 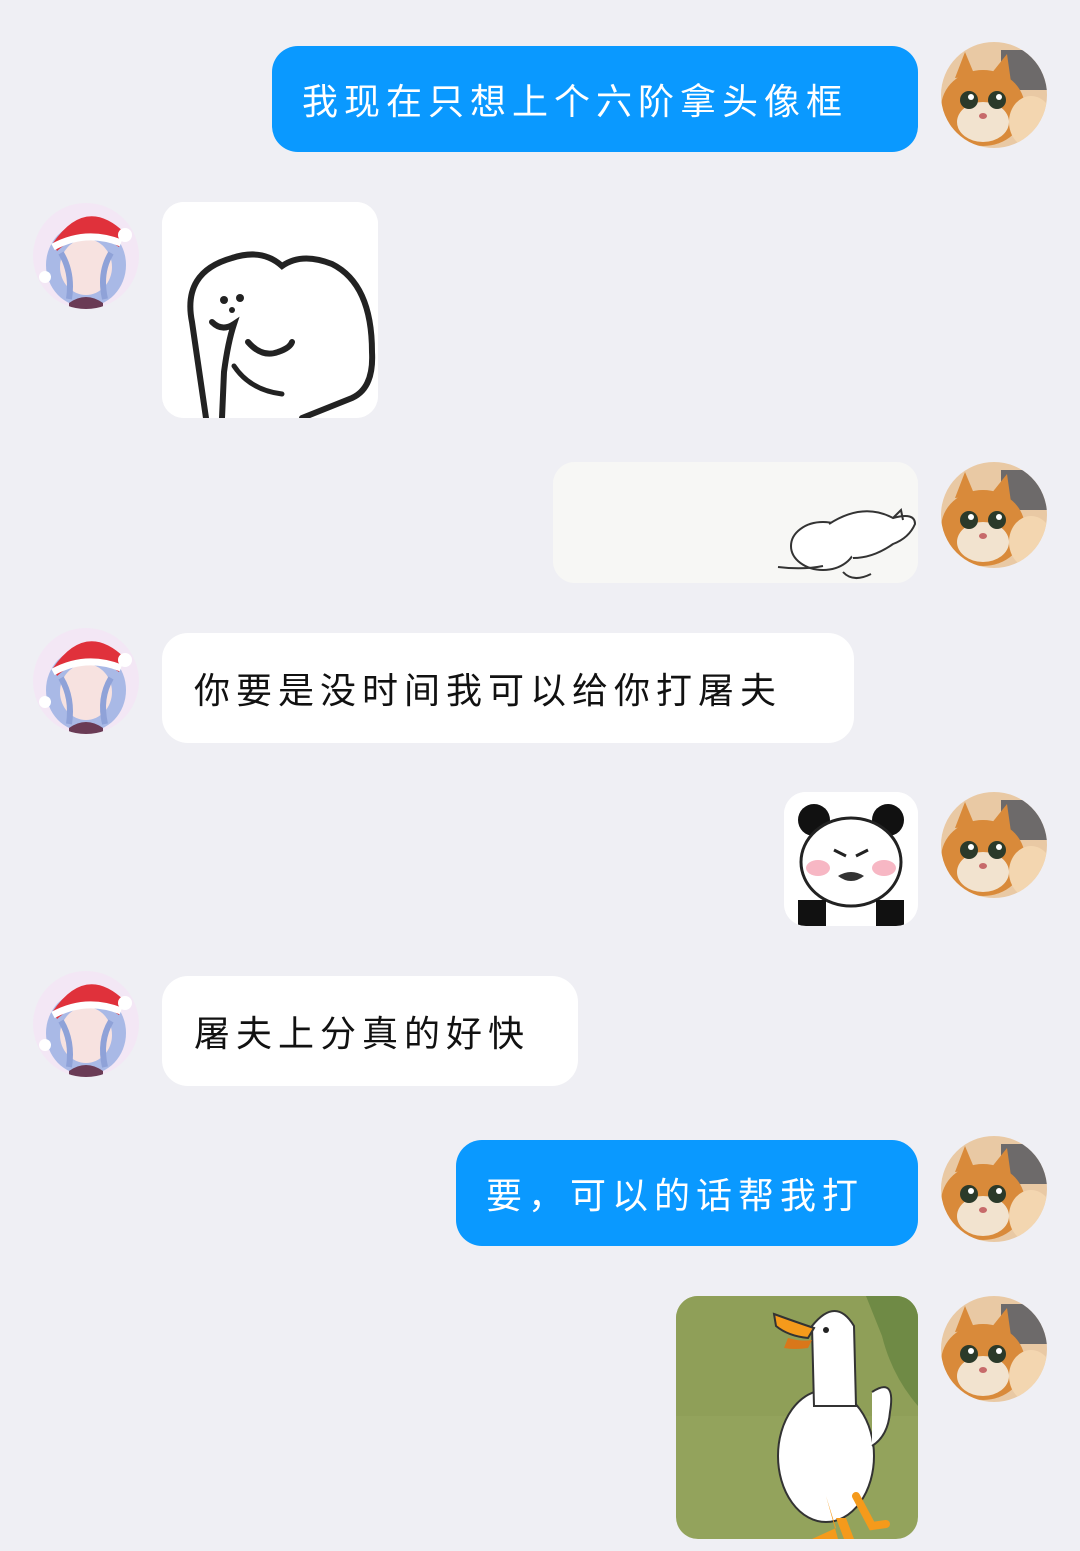 What do you see at coordinates (675, 1196) in the screenshot?
I see `message-text: 要，可以的话帮我打` at bounding box center [675, 1196].